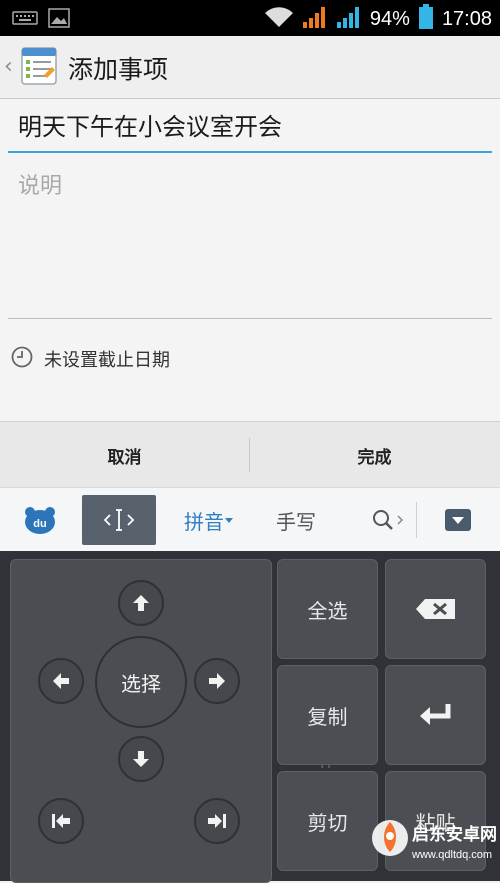 Image resolution: width=500 pixels, height=883 pixels. I want to click on action-bar: ‹ 添加事项, so click(250, 67).